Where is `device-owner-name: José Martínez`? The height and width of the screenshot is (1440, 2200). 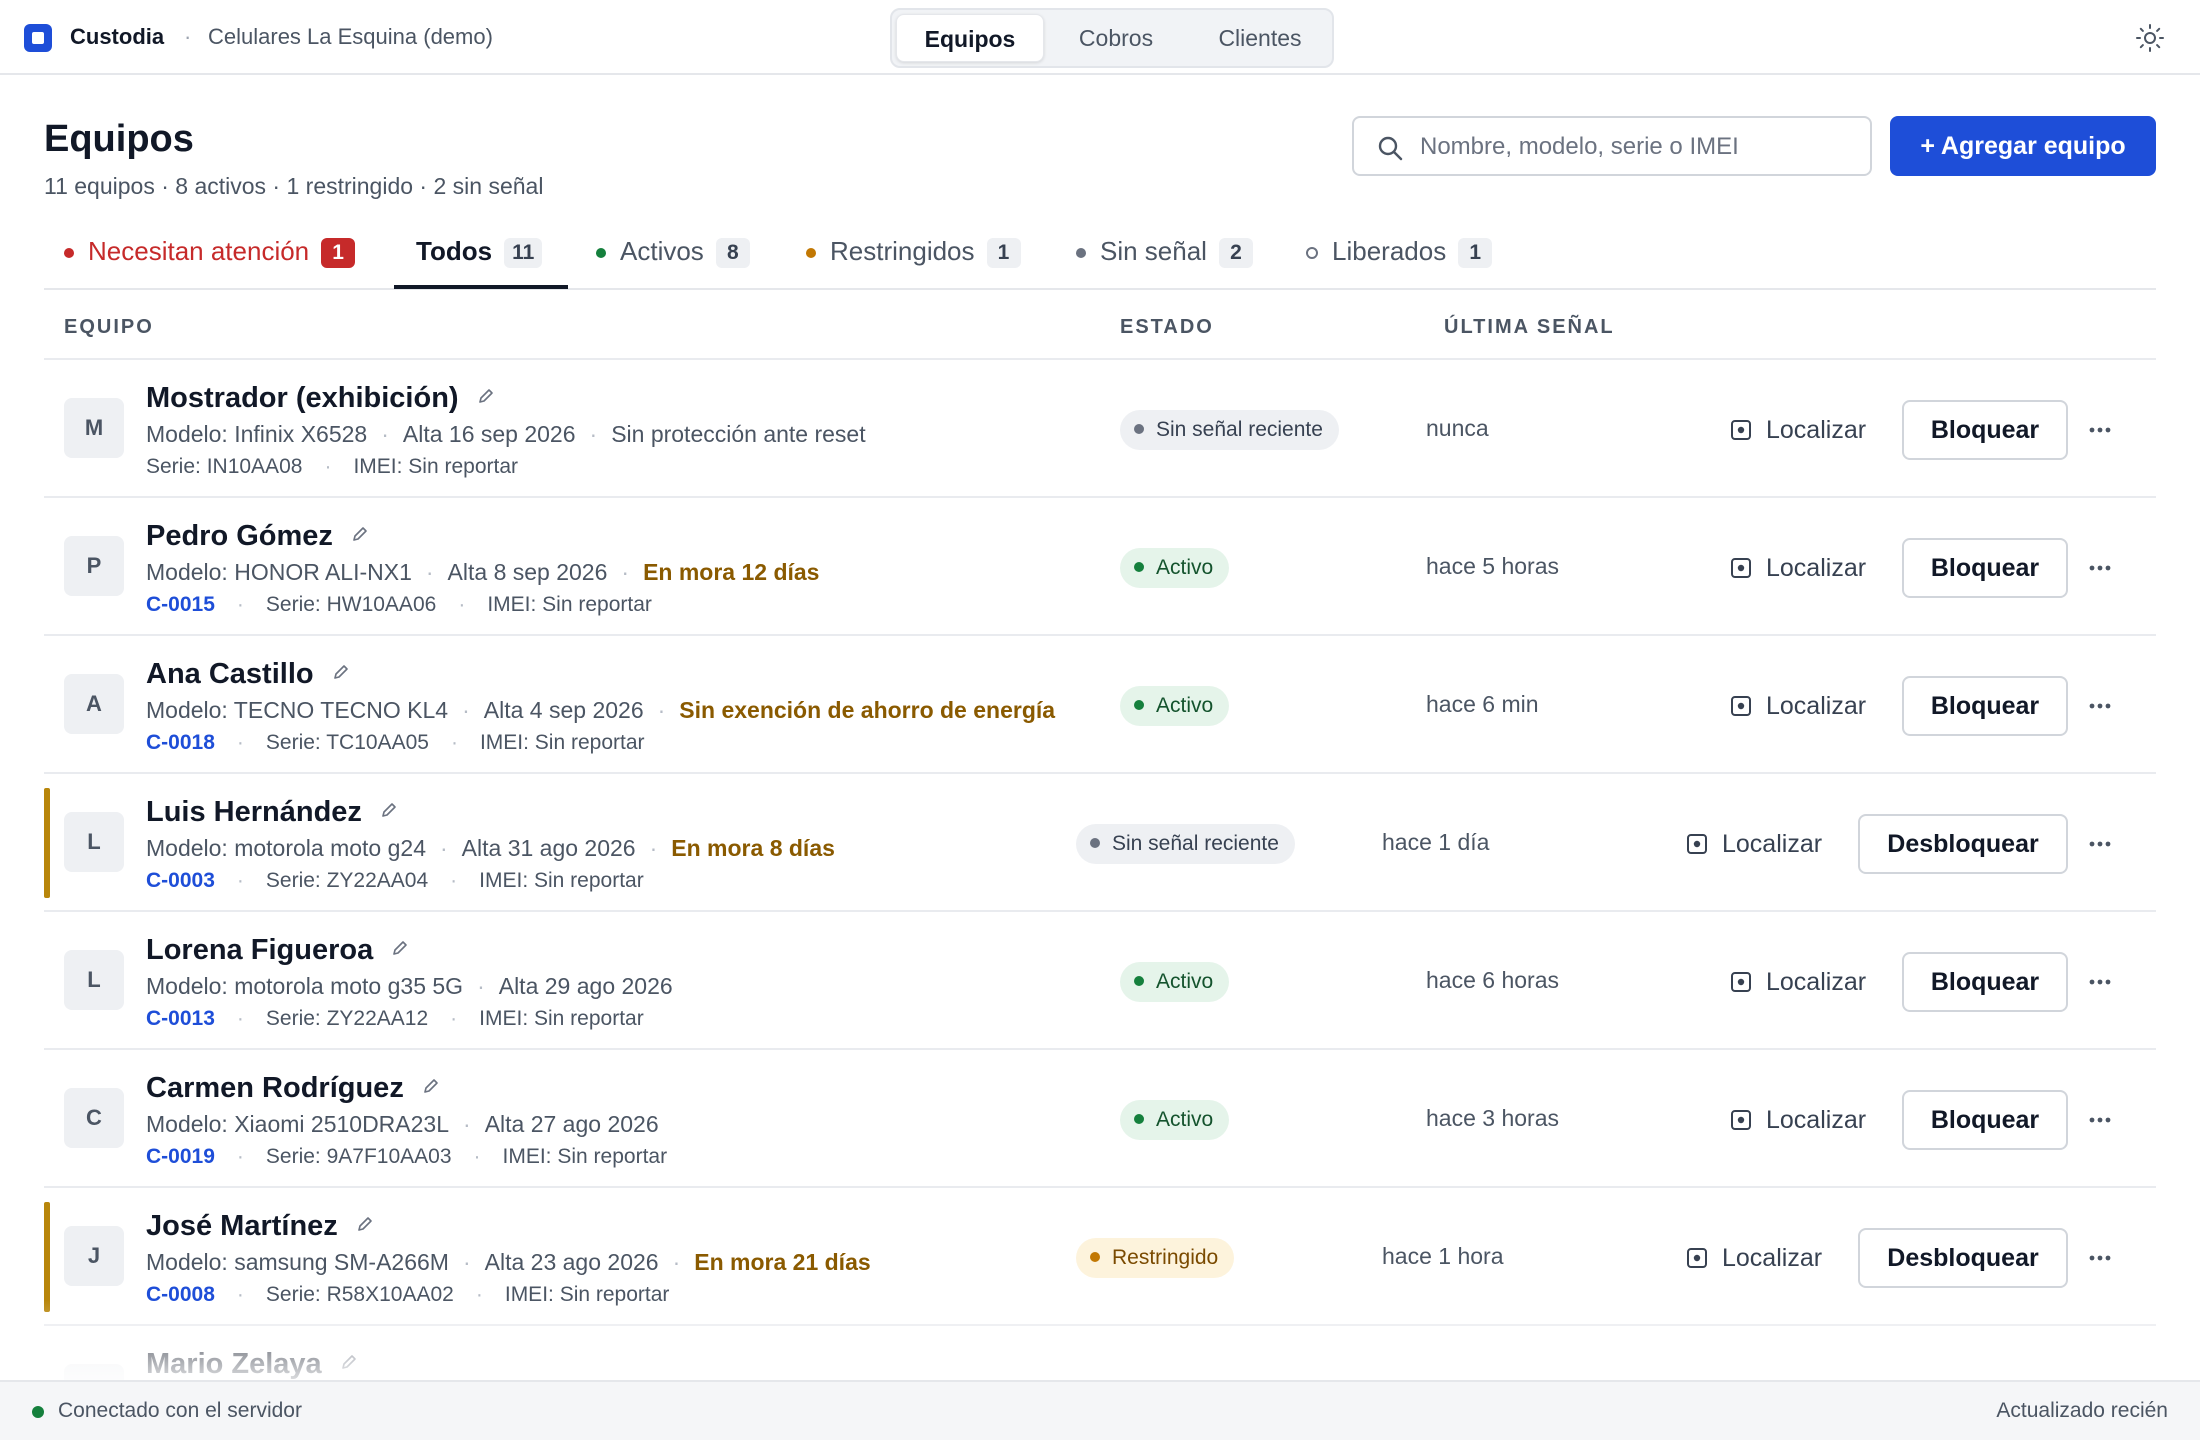
device-owner-name: José Martínez is located at coordinates (260, 1226).